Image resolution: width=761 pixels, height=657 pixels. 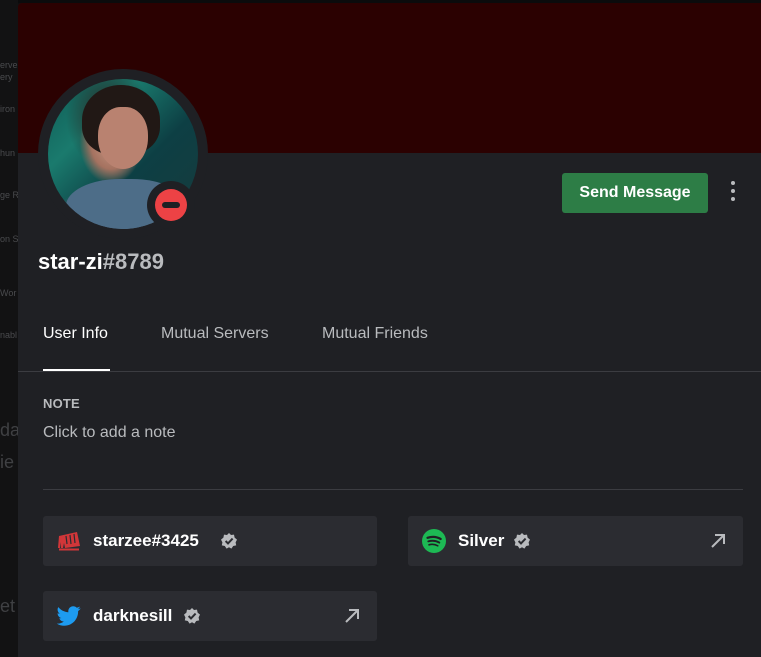 What do you see at coordinates (75, 348) in the screenshot?
I see `tab-user-info: User Info` at bounding box center [75, 348].